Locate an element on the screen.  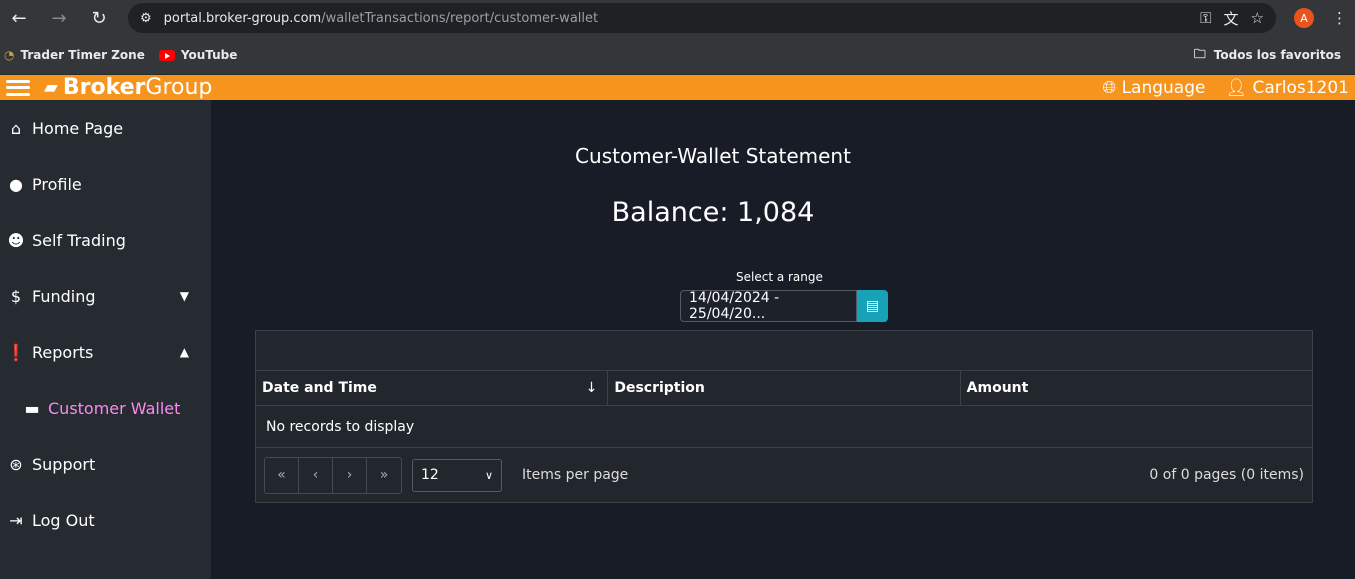
sidebar-item-funding: $ Funding ▼ is located at coordinates (105, 296).